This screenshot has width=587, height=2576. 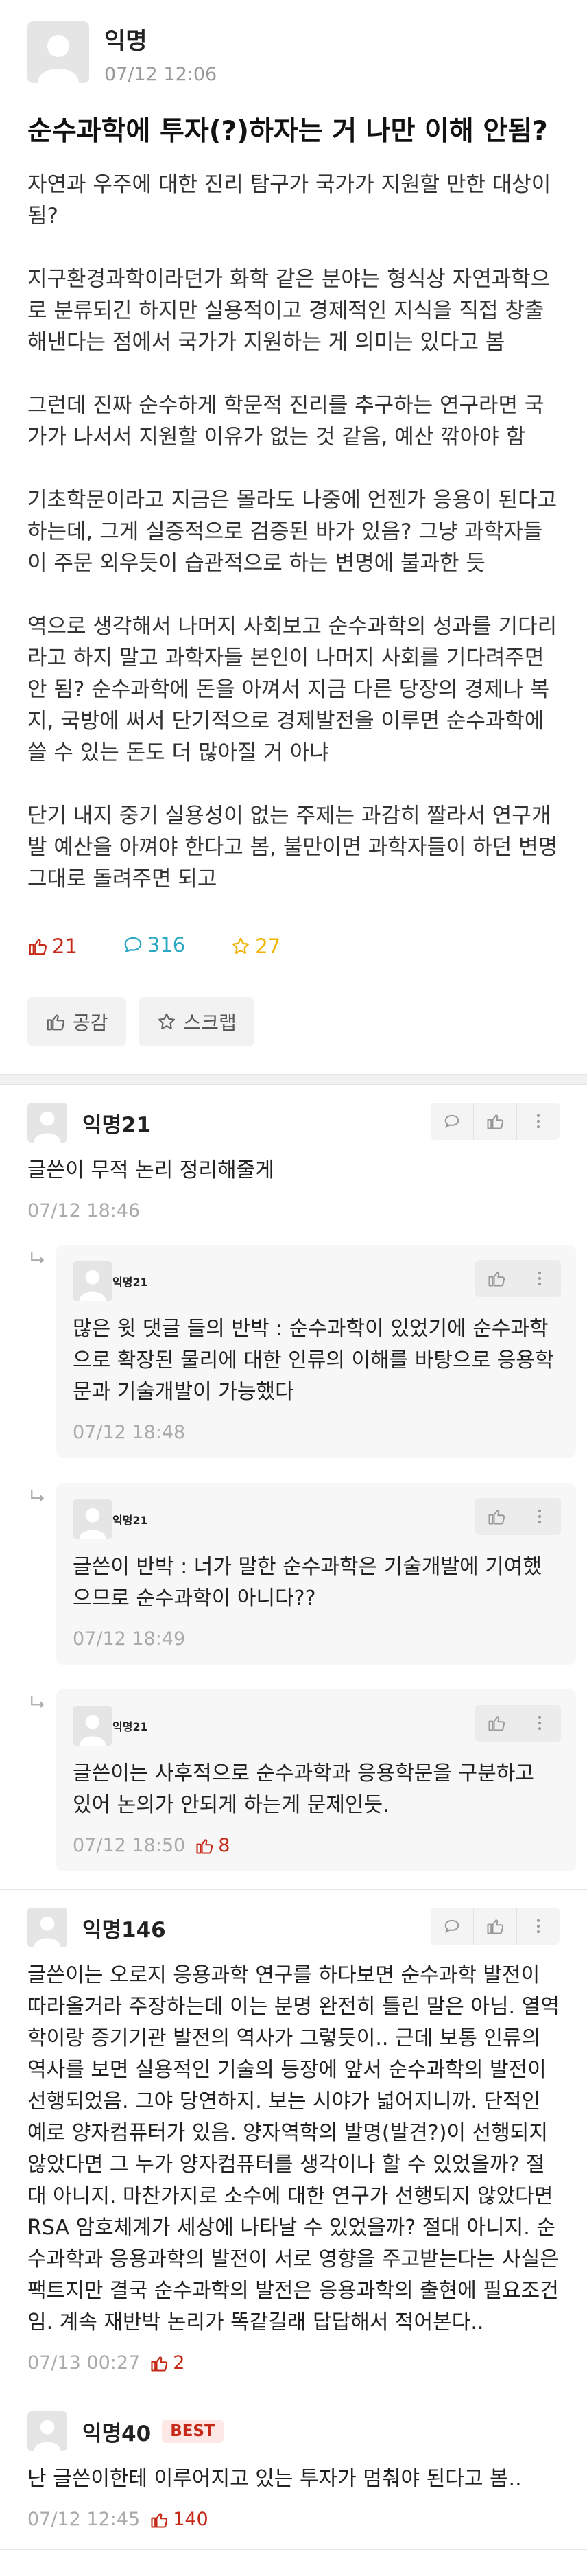 I want to click on like-count: 21, so click(x=52, y=946).